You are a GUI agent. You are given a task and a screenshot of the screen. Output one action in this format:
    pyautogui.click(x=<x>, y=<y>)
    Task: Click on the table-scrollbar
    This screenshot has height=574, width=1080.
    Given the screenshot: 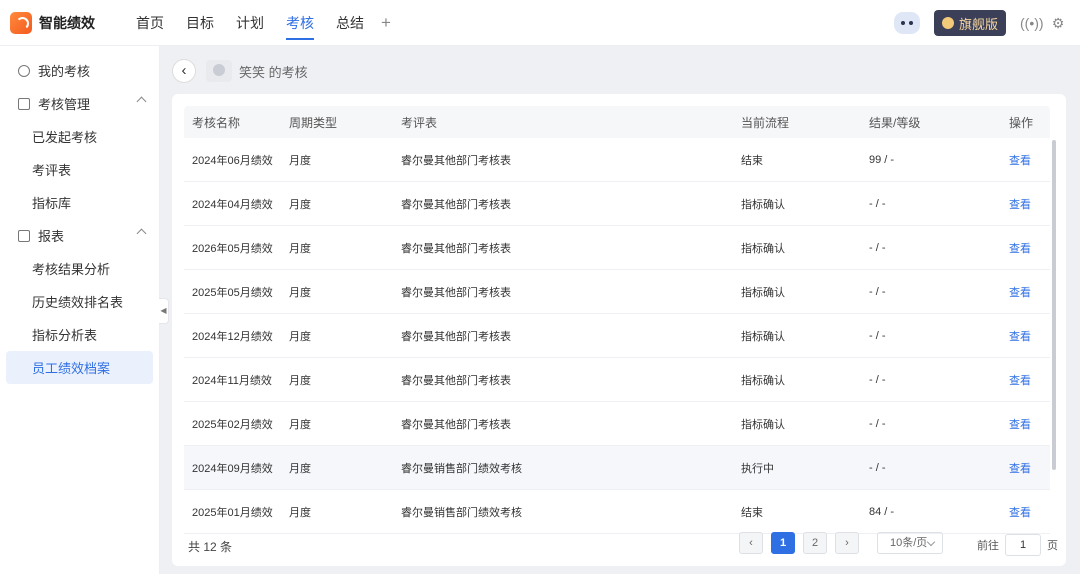 What is the action you would take?
    pyautogui.click(x=1054, y=305)
    